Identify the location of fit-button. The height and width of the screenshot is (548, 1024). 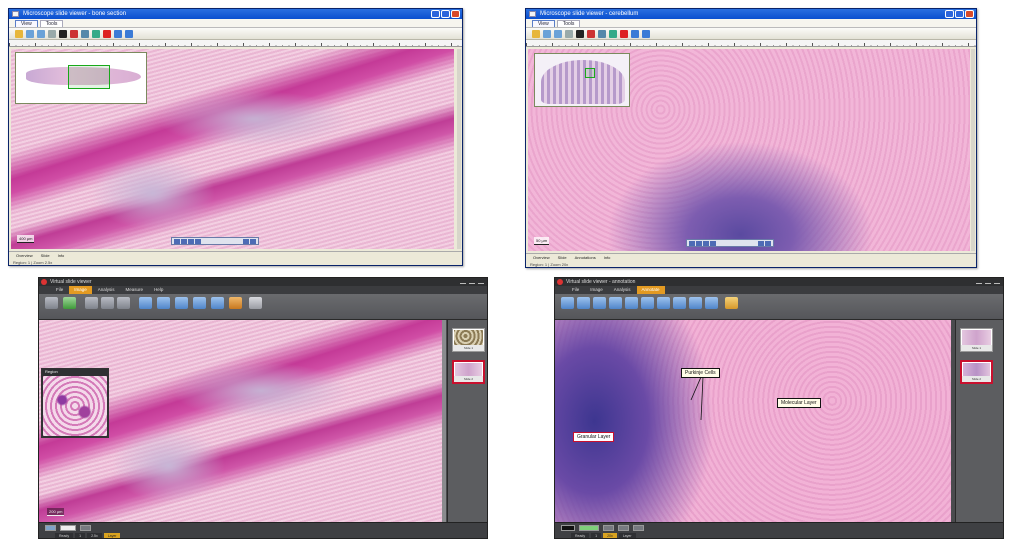
(85, 528).